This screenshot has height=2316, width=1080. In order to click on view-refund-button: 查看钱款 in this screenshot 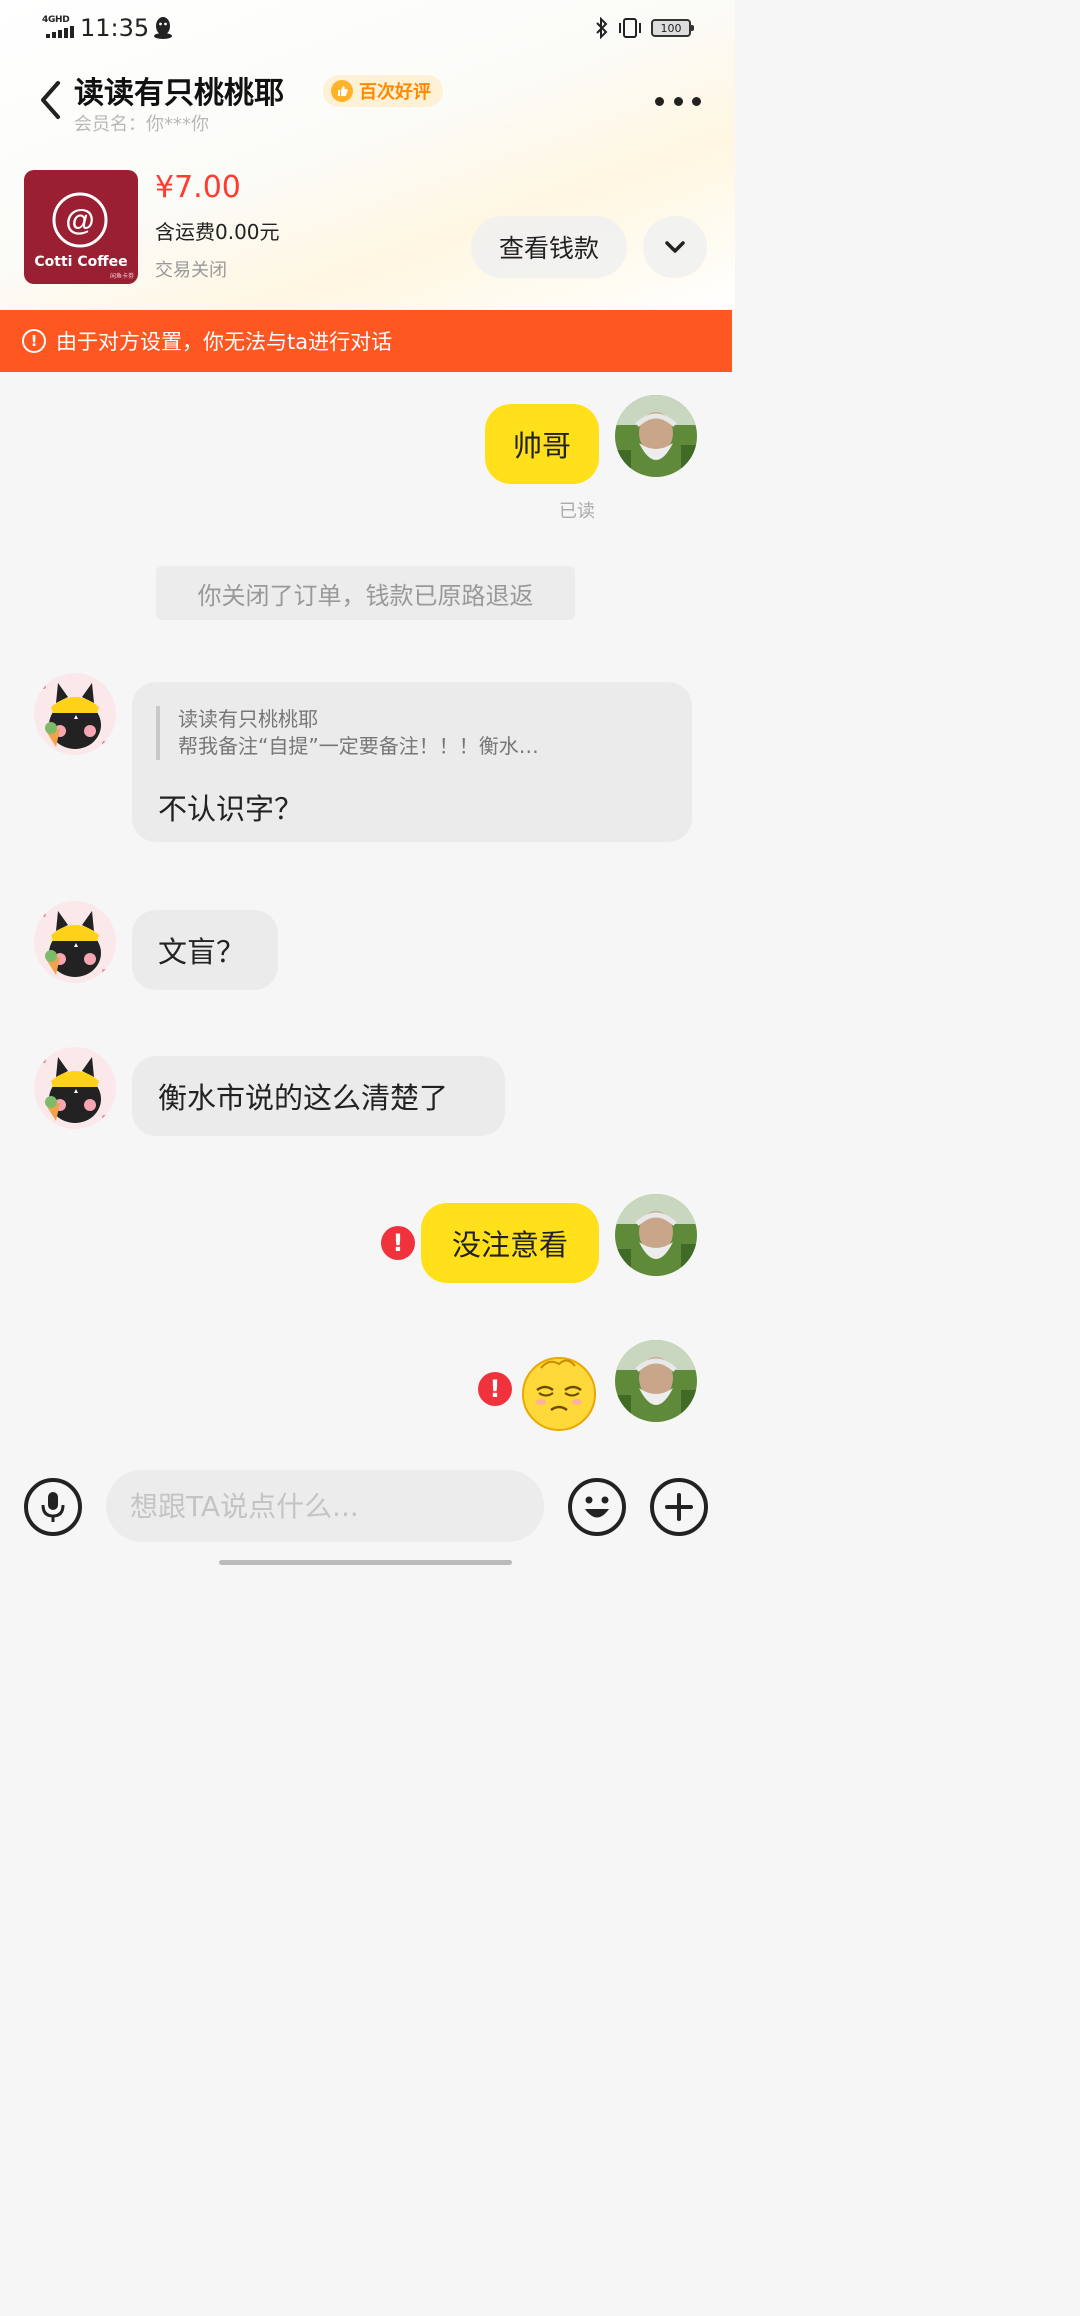, I will do `click(549, 247)`.